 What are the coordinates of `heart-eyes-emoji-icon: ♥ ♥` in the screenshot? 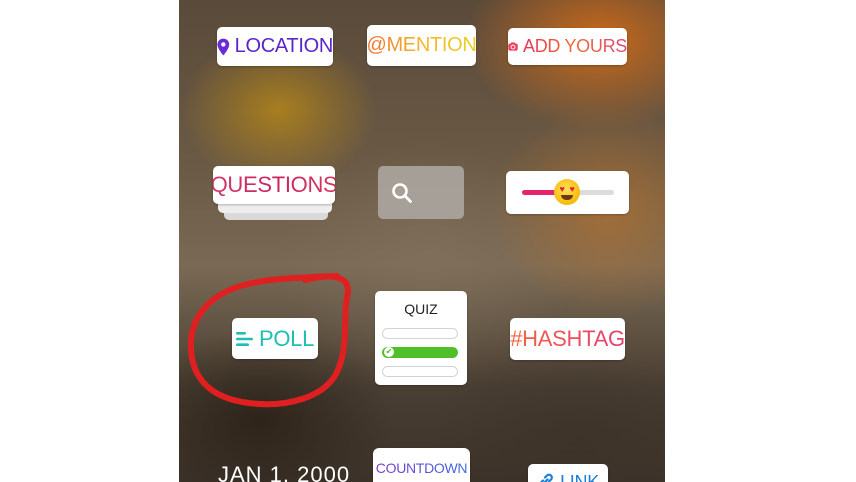 It's located at (567, 192).